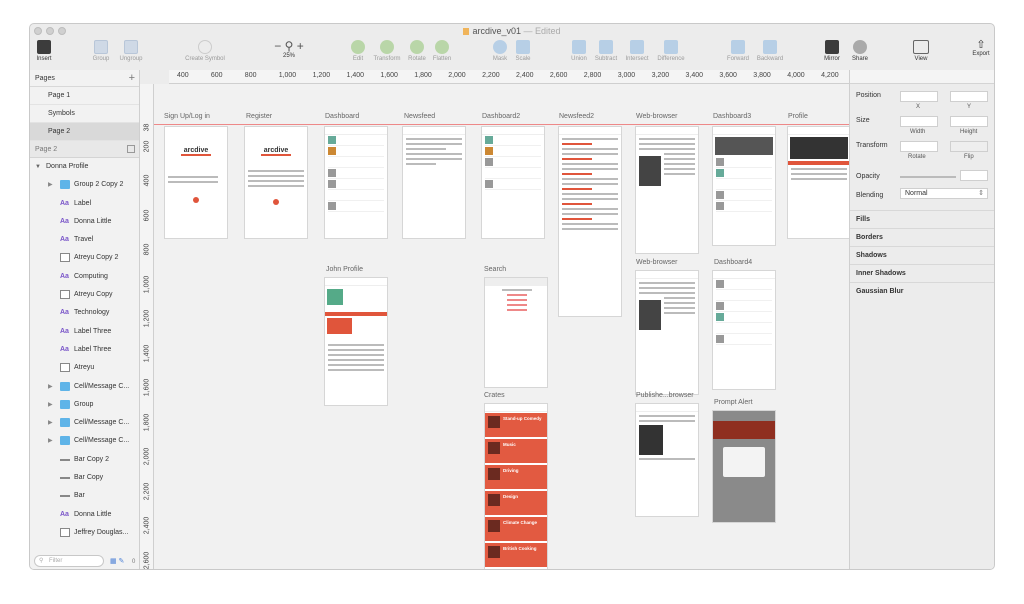  I want to click on artboard-newsfeed, so click(434, 182).